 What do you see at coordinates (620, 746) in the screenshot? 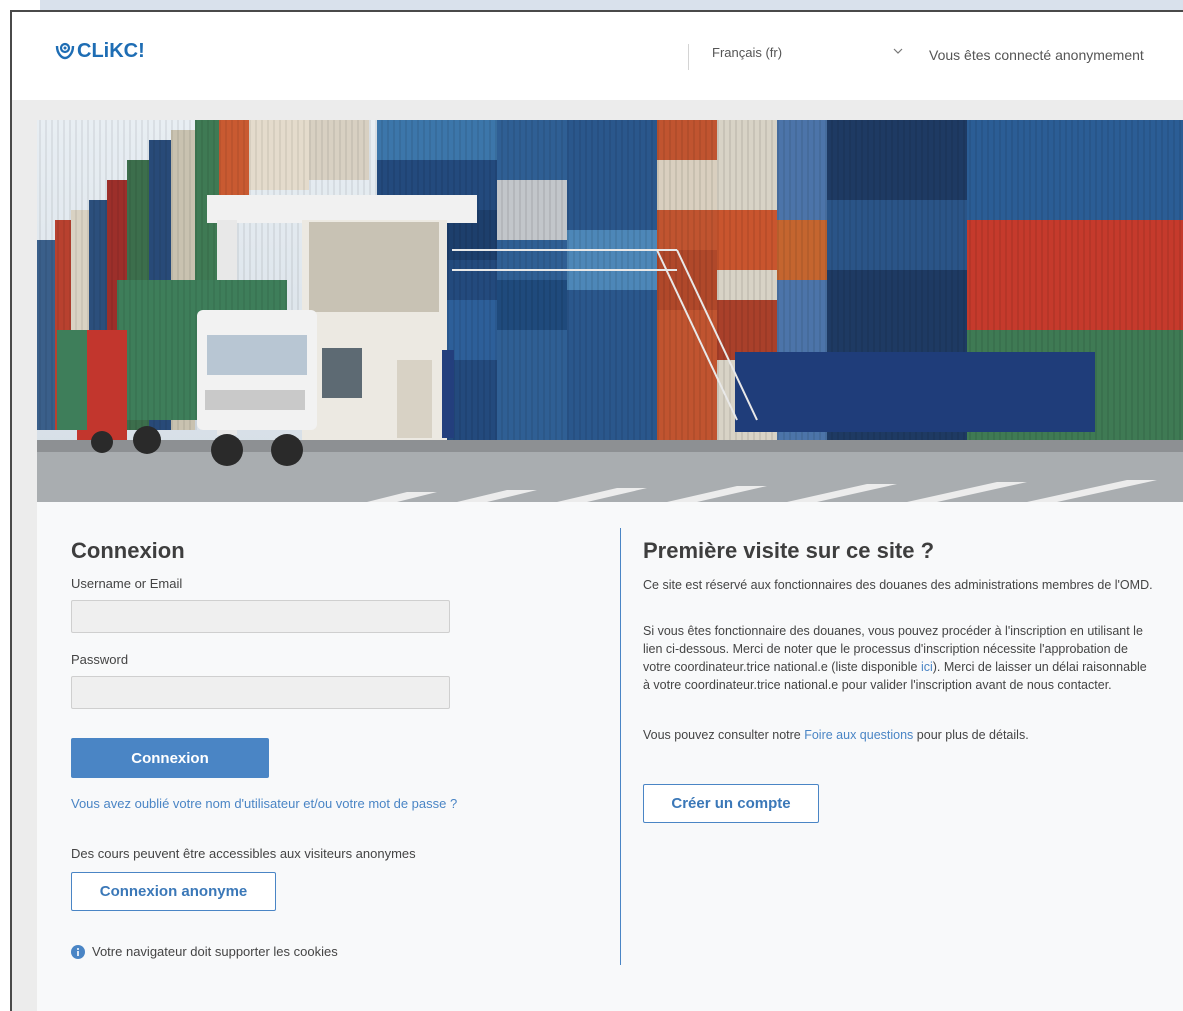
I see `column-divider` at bounding box center [620, 746].